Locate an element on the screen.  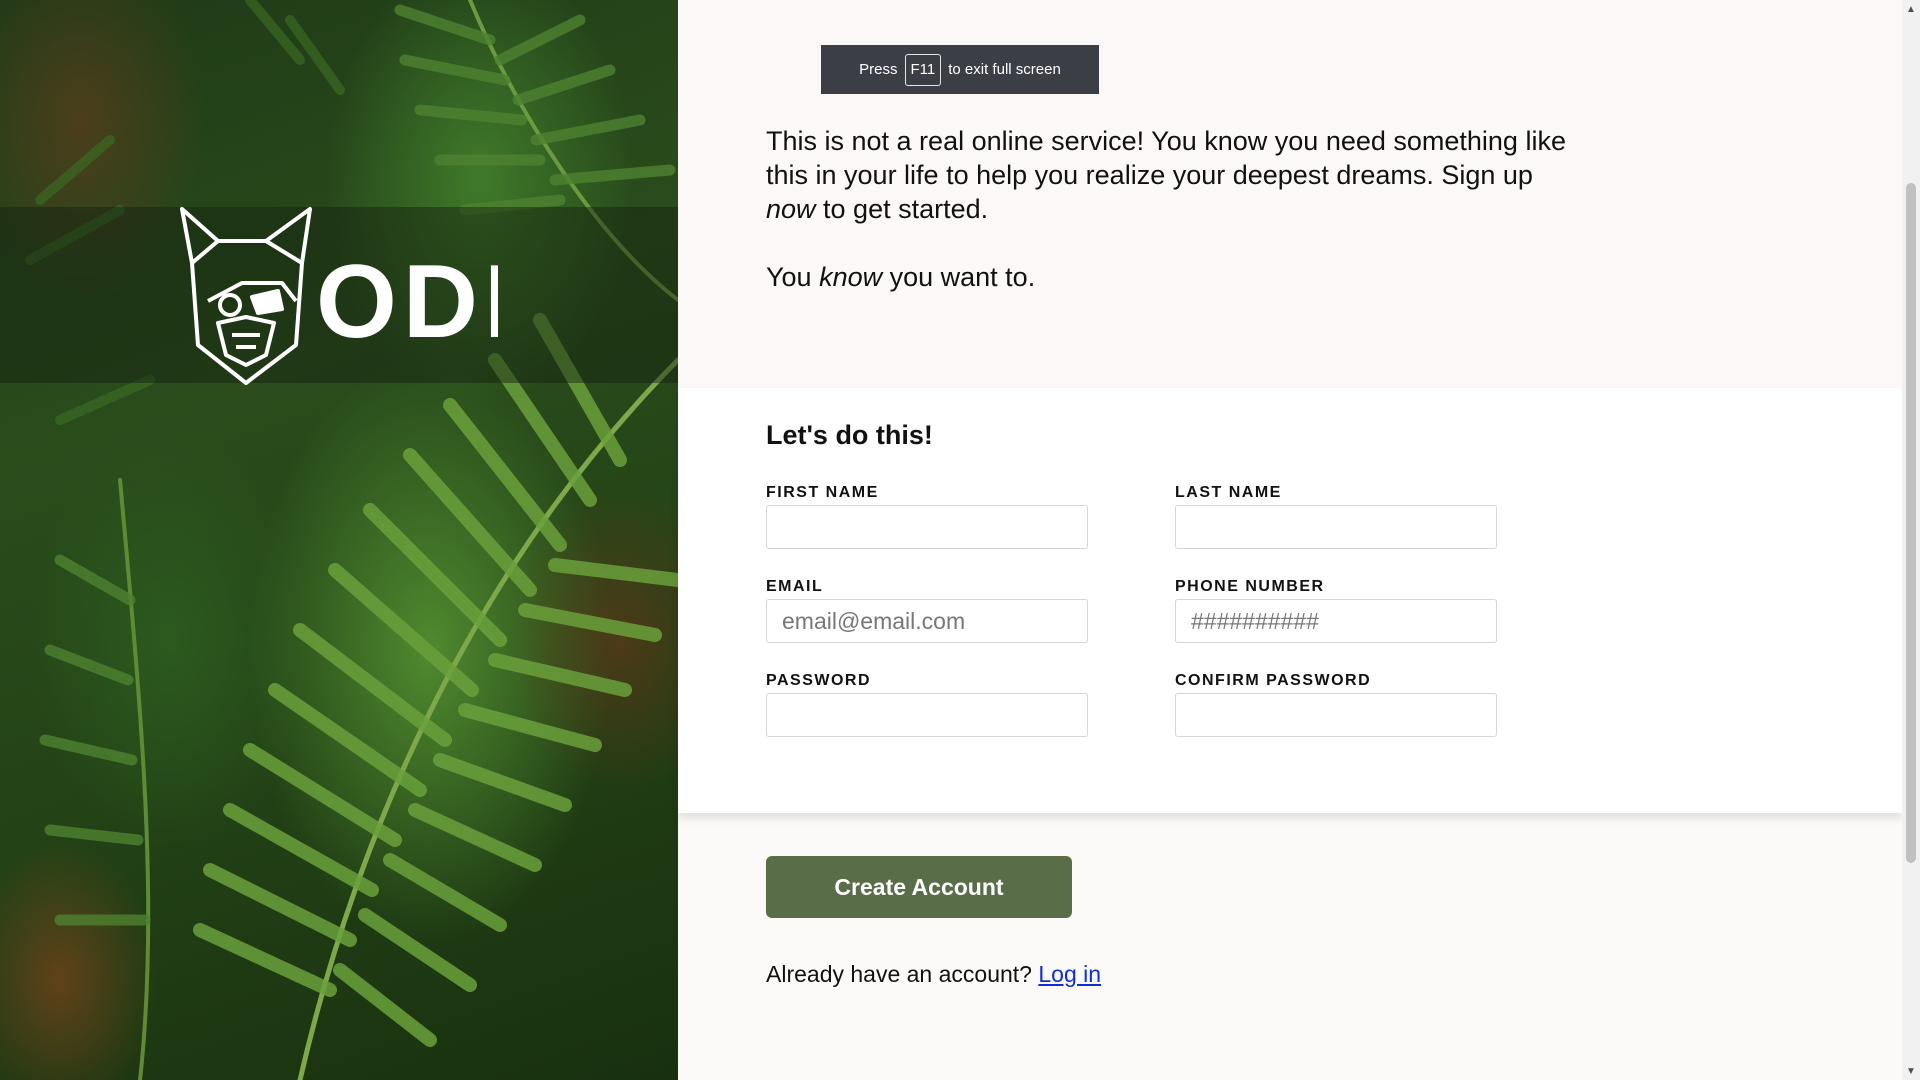
login-prompt: Already have an account? Log in is located at coordinates (933, 974).